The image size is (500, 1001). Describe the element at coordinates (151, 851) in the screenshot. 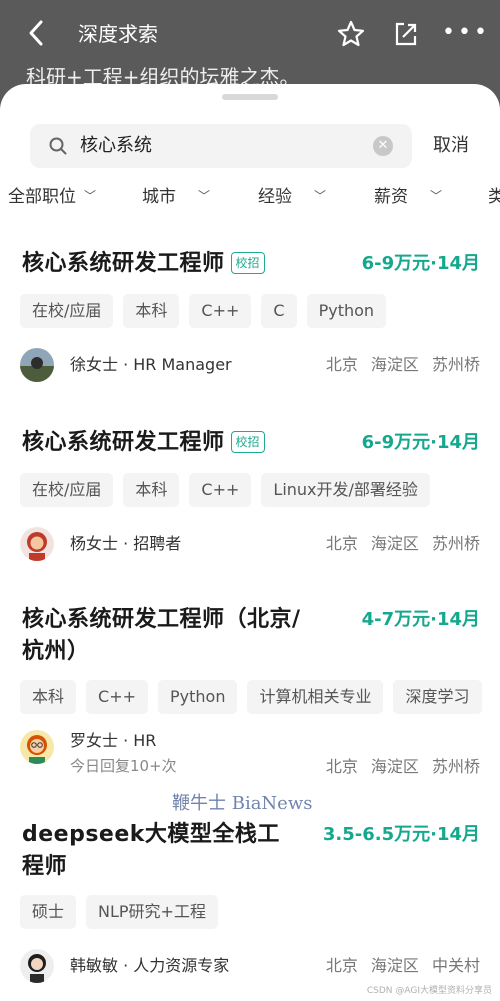

I see `job-title: deepseek大模型全栈工 程师` at that location.